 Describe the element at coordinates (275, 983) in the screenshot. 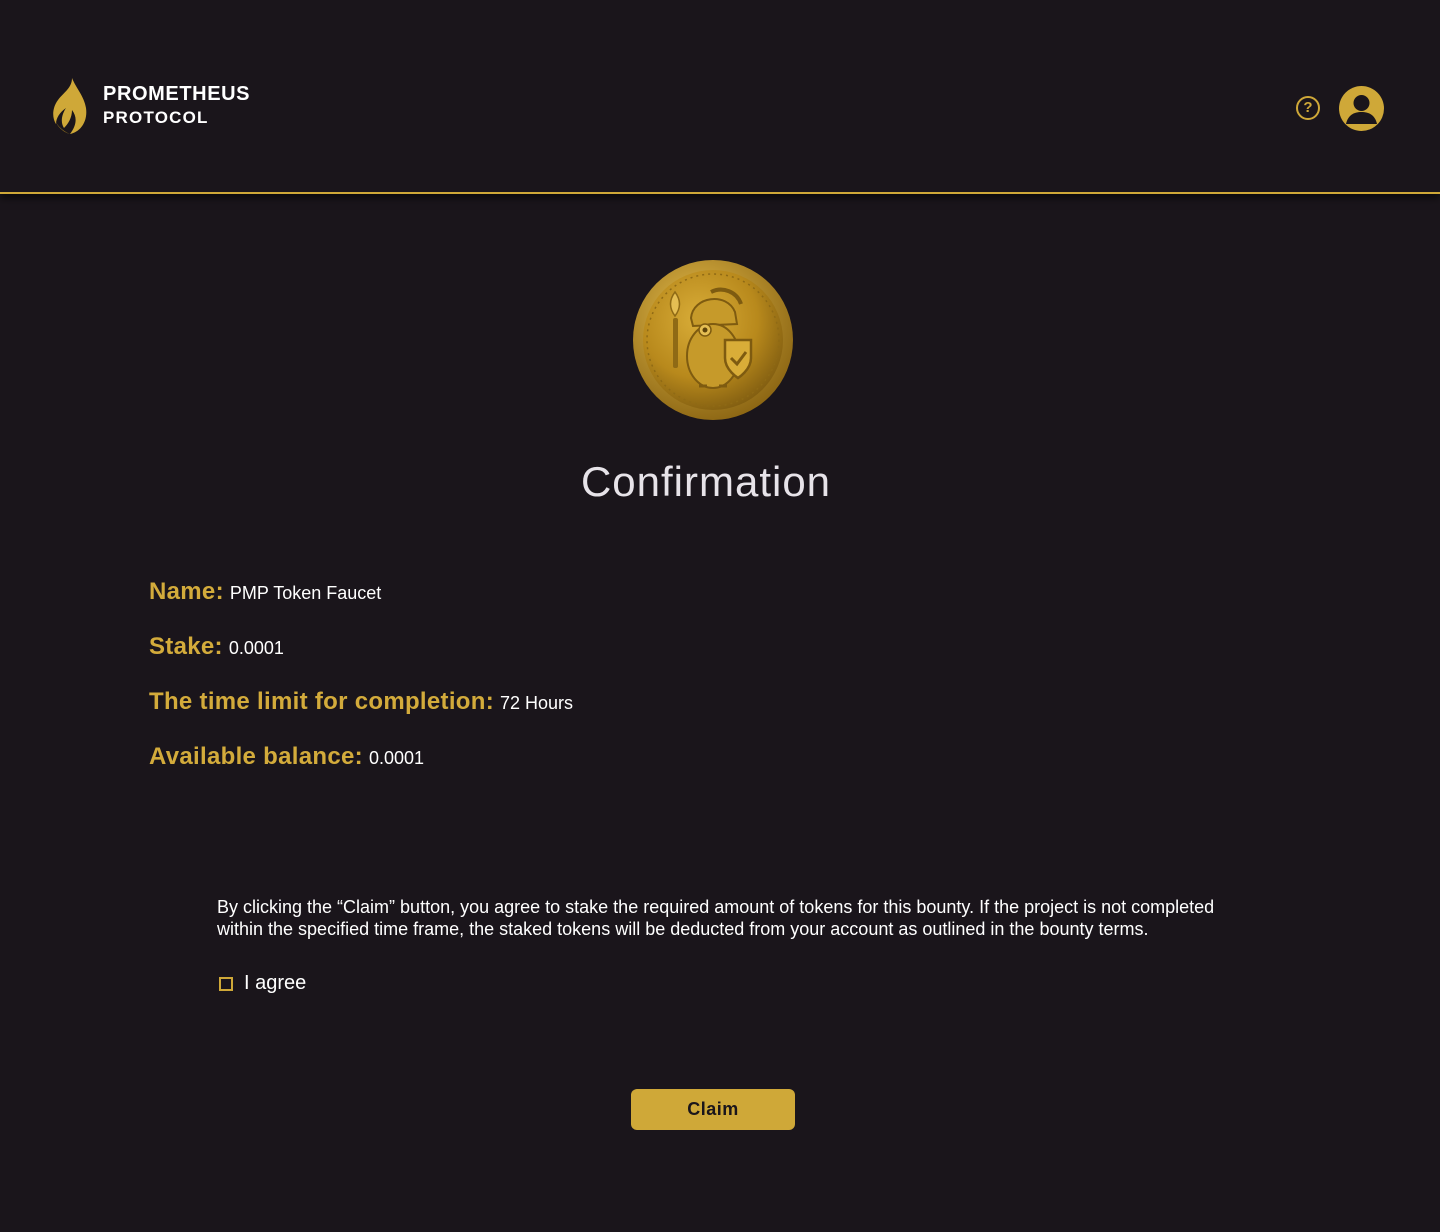

I see `agree-label: I agree` at that location.